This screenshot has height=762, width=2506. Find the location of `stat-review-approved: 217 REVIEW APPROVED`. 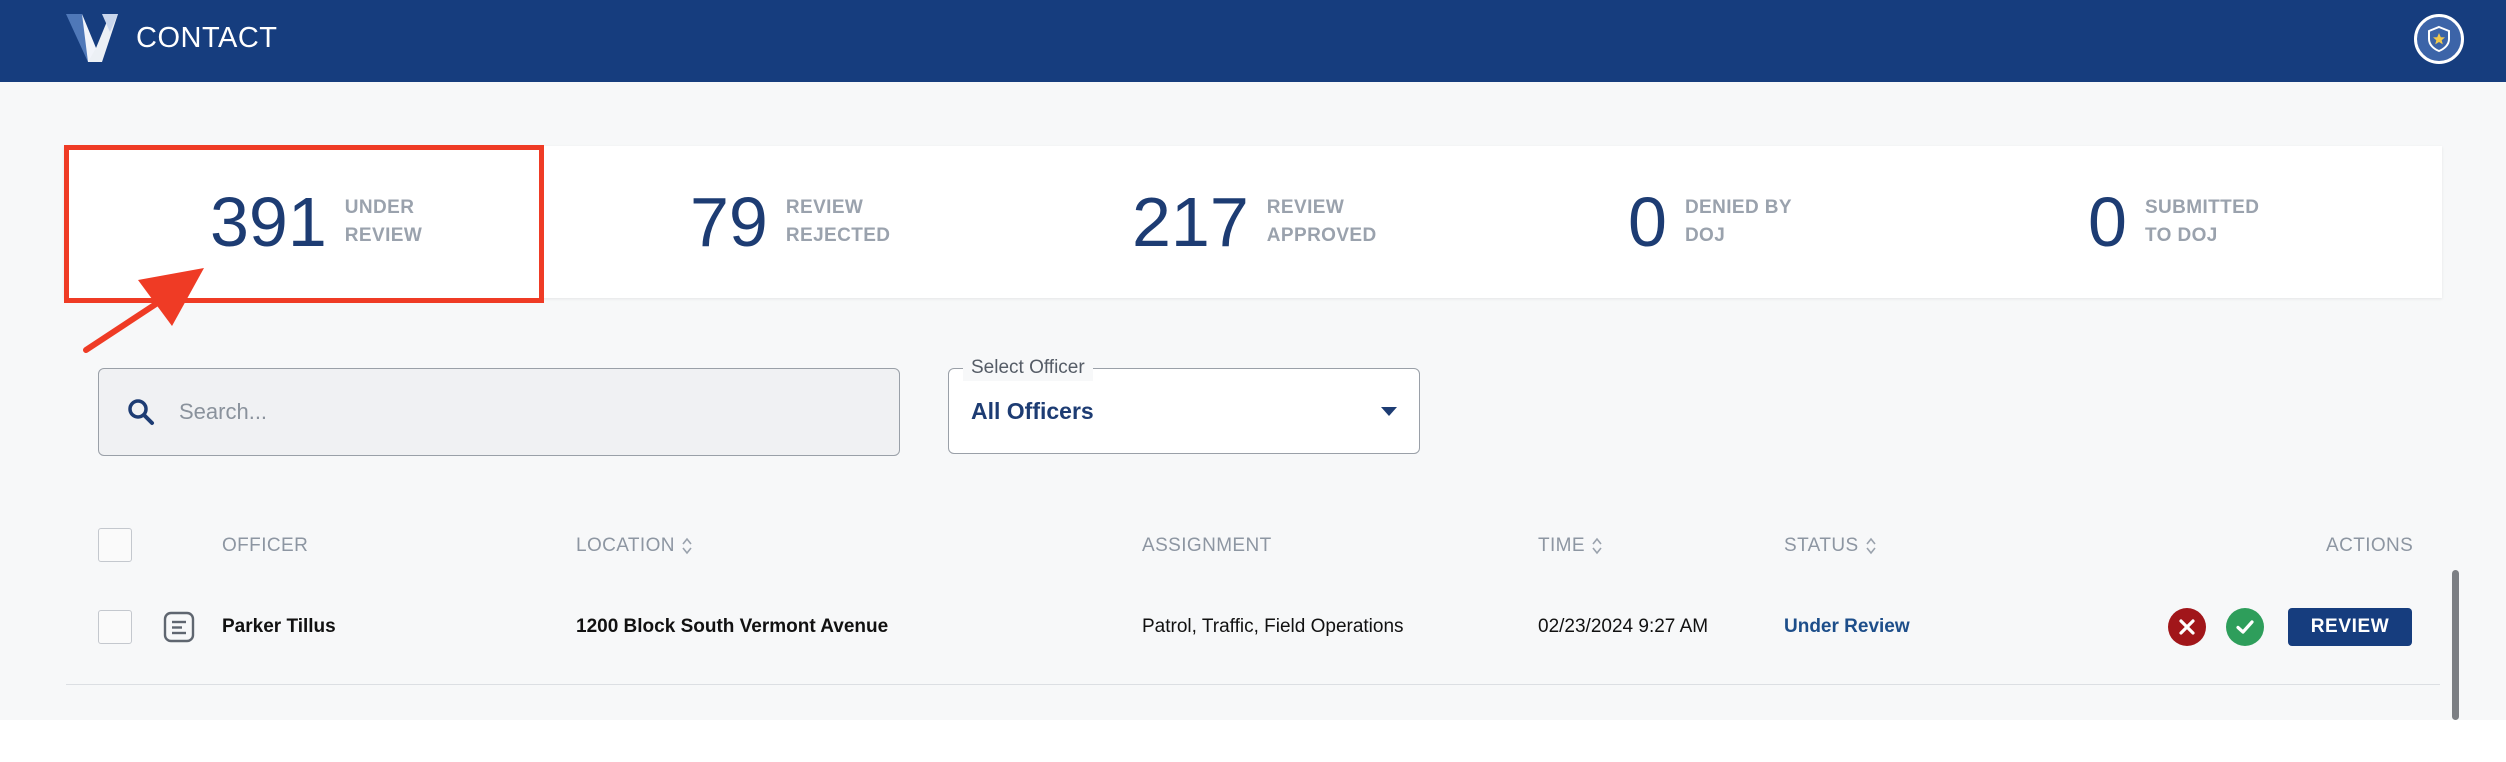

stat-review-approved: 217 REVIEW APPROVED is located at coordinates (1254, 222).